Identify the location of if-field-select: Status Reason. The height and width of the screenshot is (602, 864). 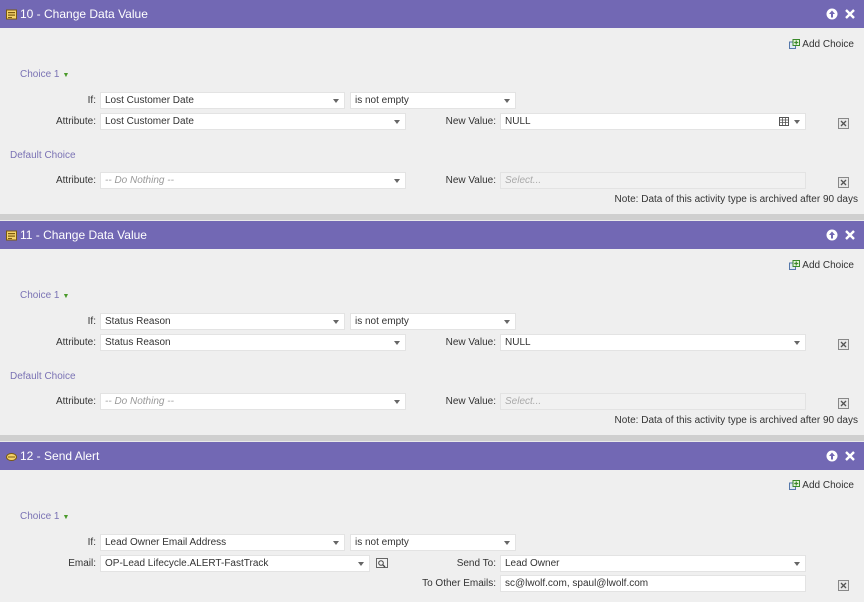
(222, 321).